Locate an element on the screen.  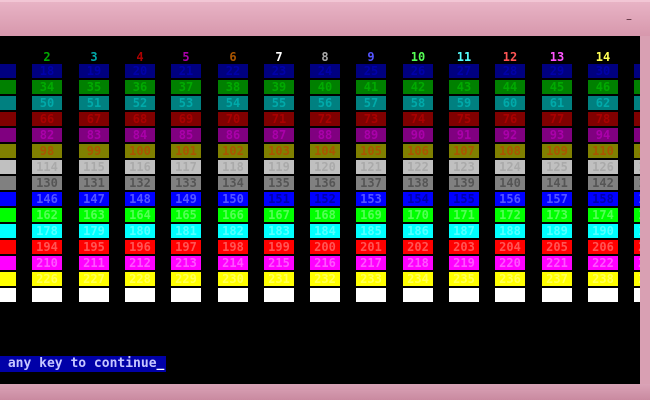
color-cell: 236 is located at coordinates (510, 279).